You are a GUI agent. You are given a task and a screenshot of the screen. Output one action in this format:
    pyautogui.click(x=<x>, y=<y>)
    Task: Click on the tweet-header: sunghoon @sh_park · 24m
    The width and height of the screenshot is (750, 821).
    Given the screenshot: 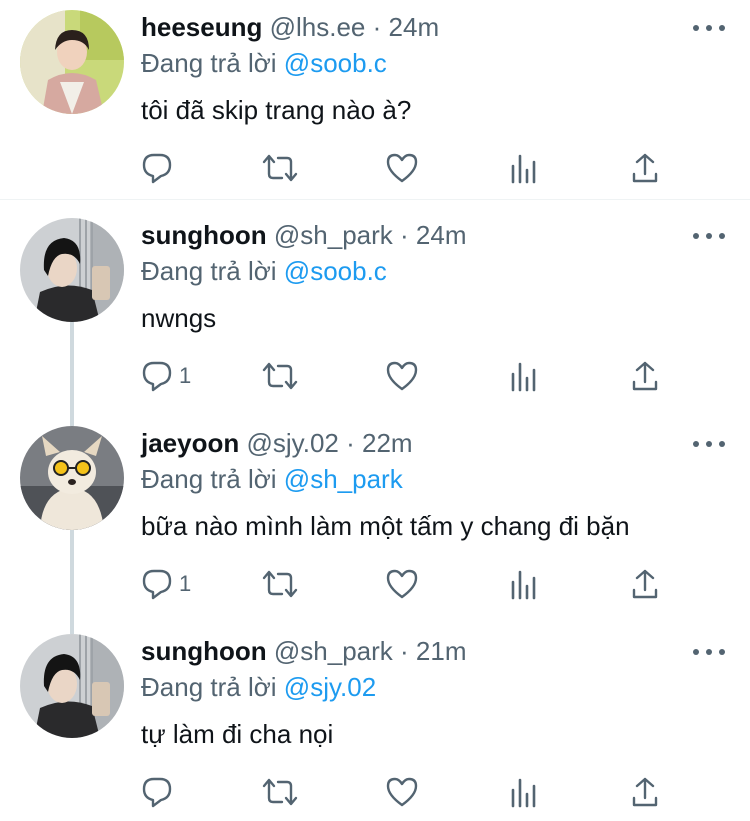 What is the action you would take?
    pyautogui.click(x=304, y=235)
    